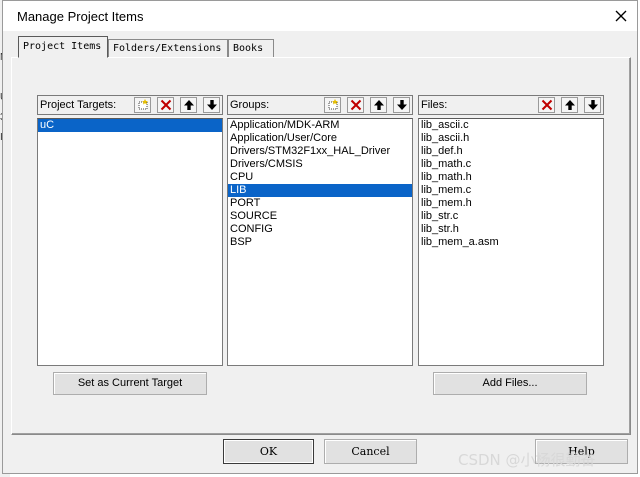 The image size is (640, 477). What do you see at coordinates (511, 229) in the screenshot?
I see `list-item: lib_str.h` at bounding box center [511, 229].